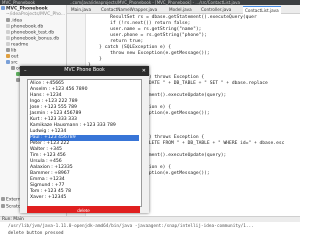 This screenshot has height=246, width=320. Describe the element at coordinates (36, 233) in the screenshot. I see `console-line: delete button pressed` at that location.